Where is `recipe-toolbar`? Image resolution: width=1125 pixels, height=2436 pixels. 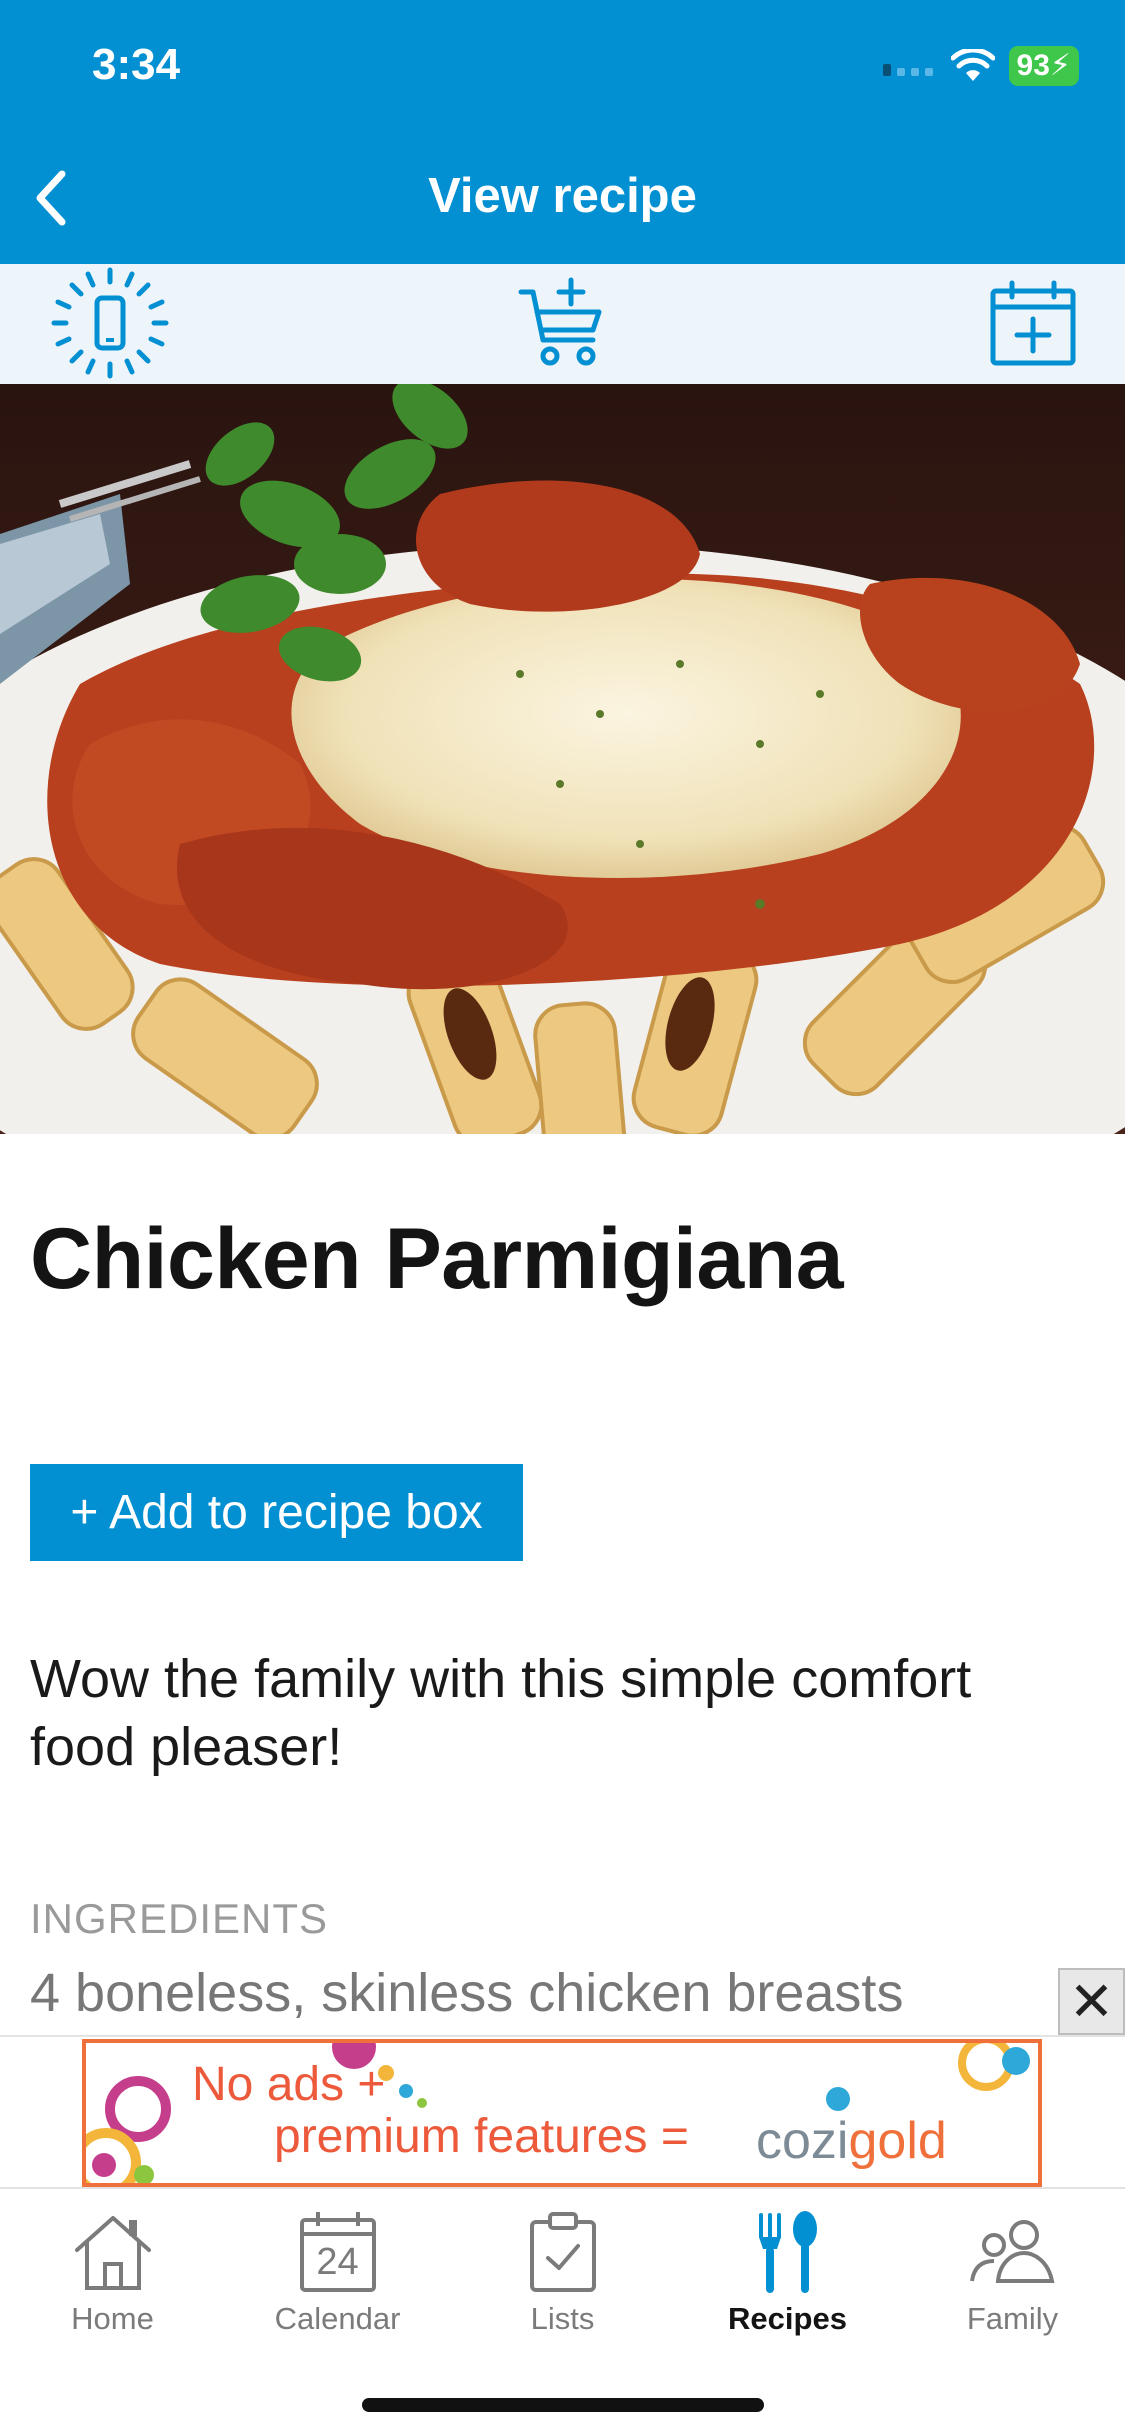 recipe-toolbar is located at coordinates (562, 324).